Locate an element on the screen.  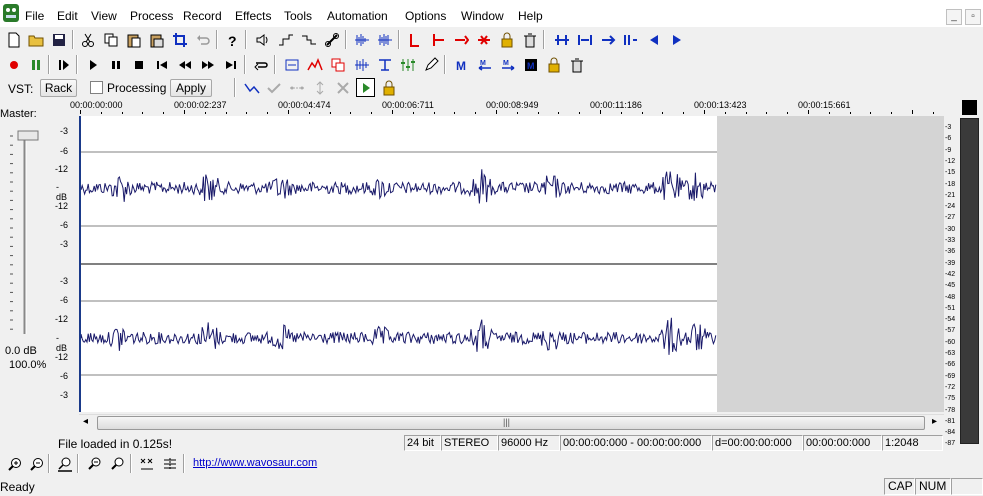
undo-icon is located at coordinates (202, 39).